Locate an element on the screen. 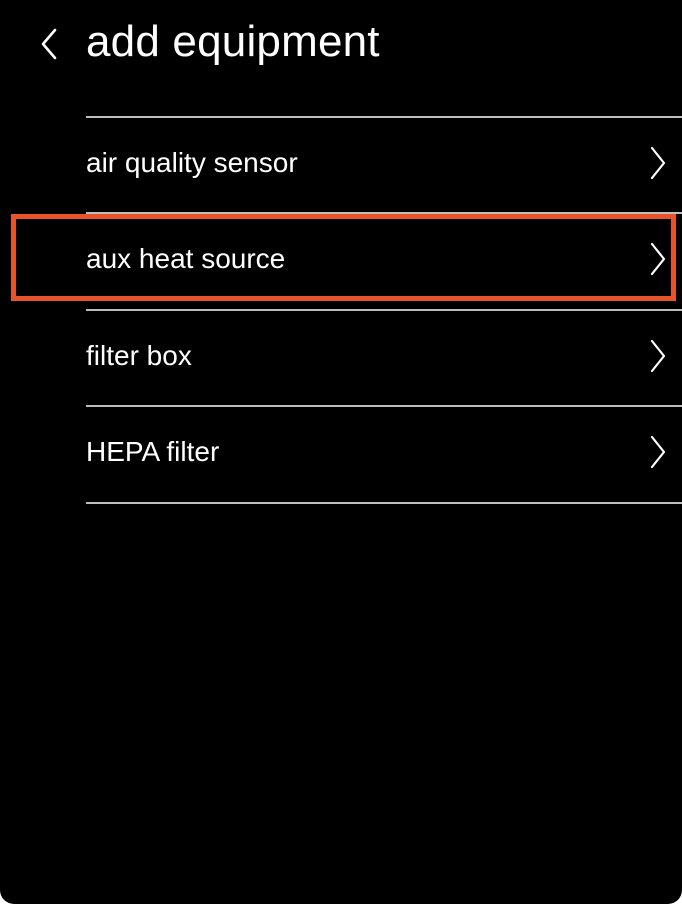 The width and height of the screenshot is (682, 904). list-item-label: filter box is located at coordinates (139, 355).